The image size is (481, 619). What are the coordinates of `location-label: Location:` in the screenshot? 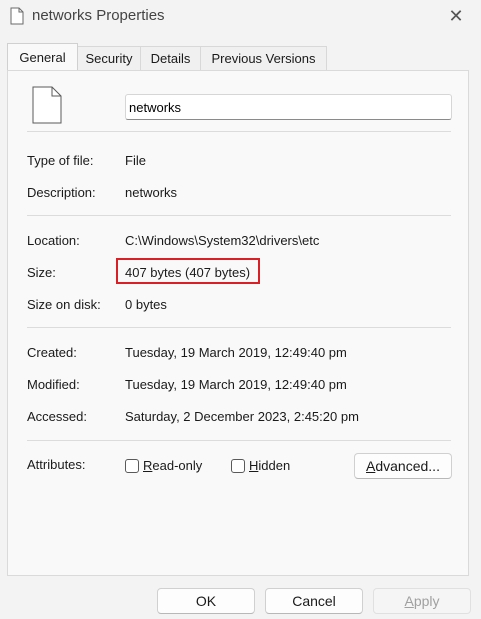 It's located at (53, 240).